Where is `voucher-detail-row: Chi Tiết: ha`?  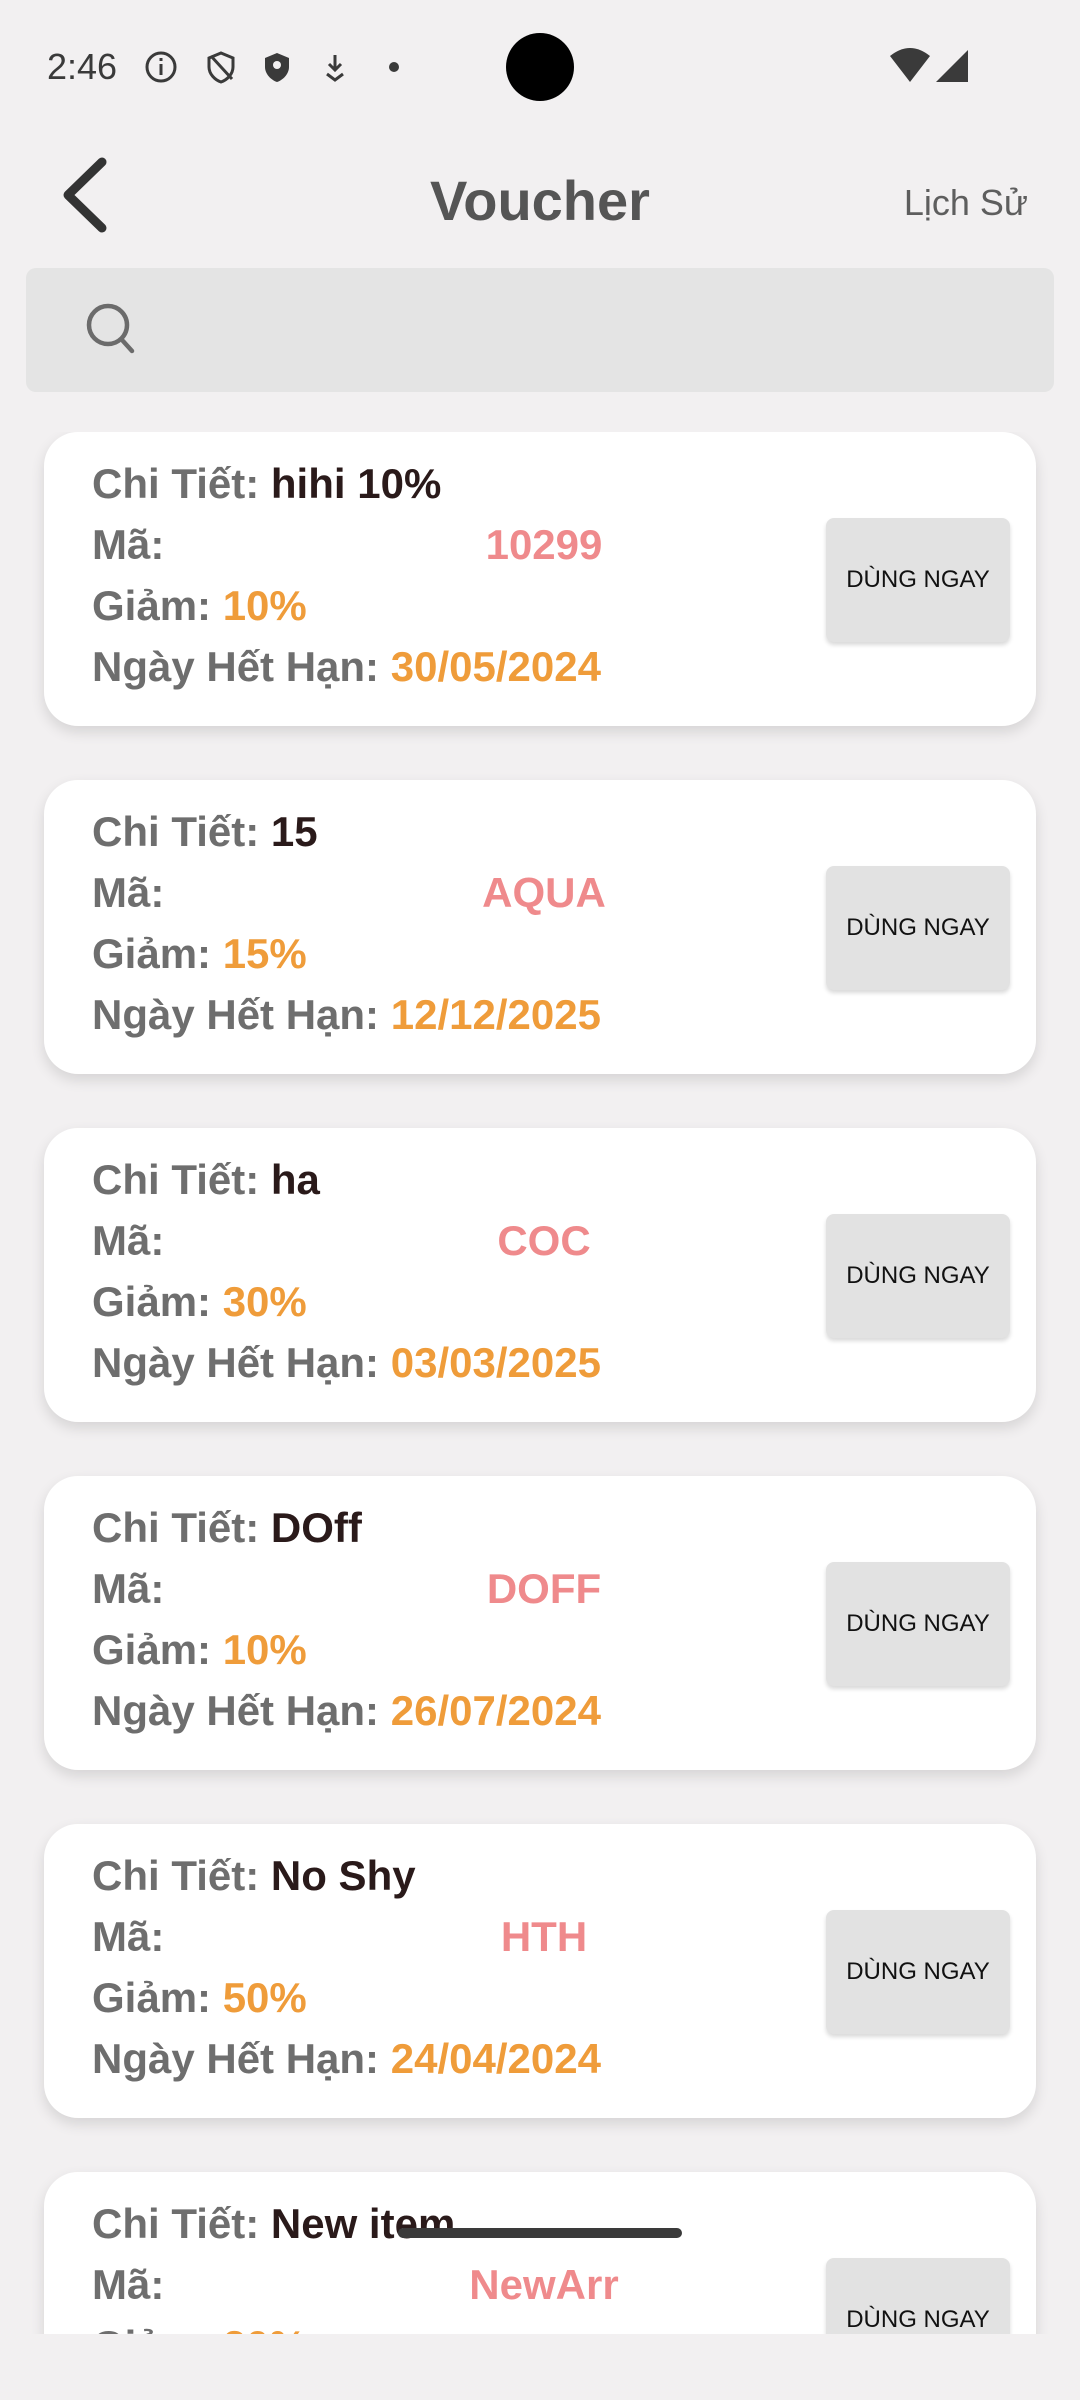 voucher-detail-row: Chi Tiết: ha is located at coordinates (206, 1182).